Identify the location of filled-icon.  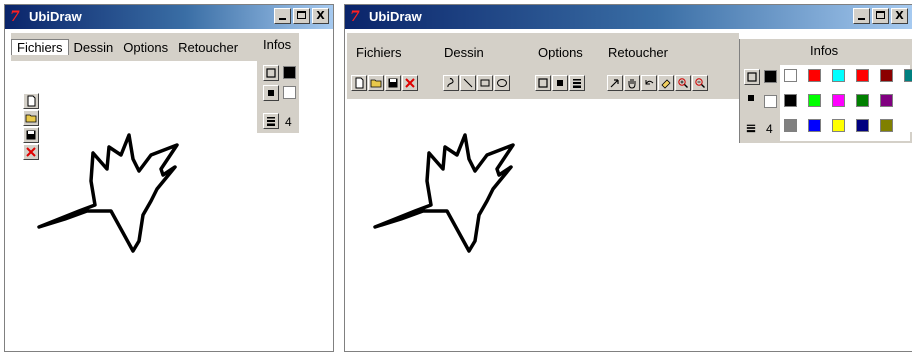
(560, 83).